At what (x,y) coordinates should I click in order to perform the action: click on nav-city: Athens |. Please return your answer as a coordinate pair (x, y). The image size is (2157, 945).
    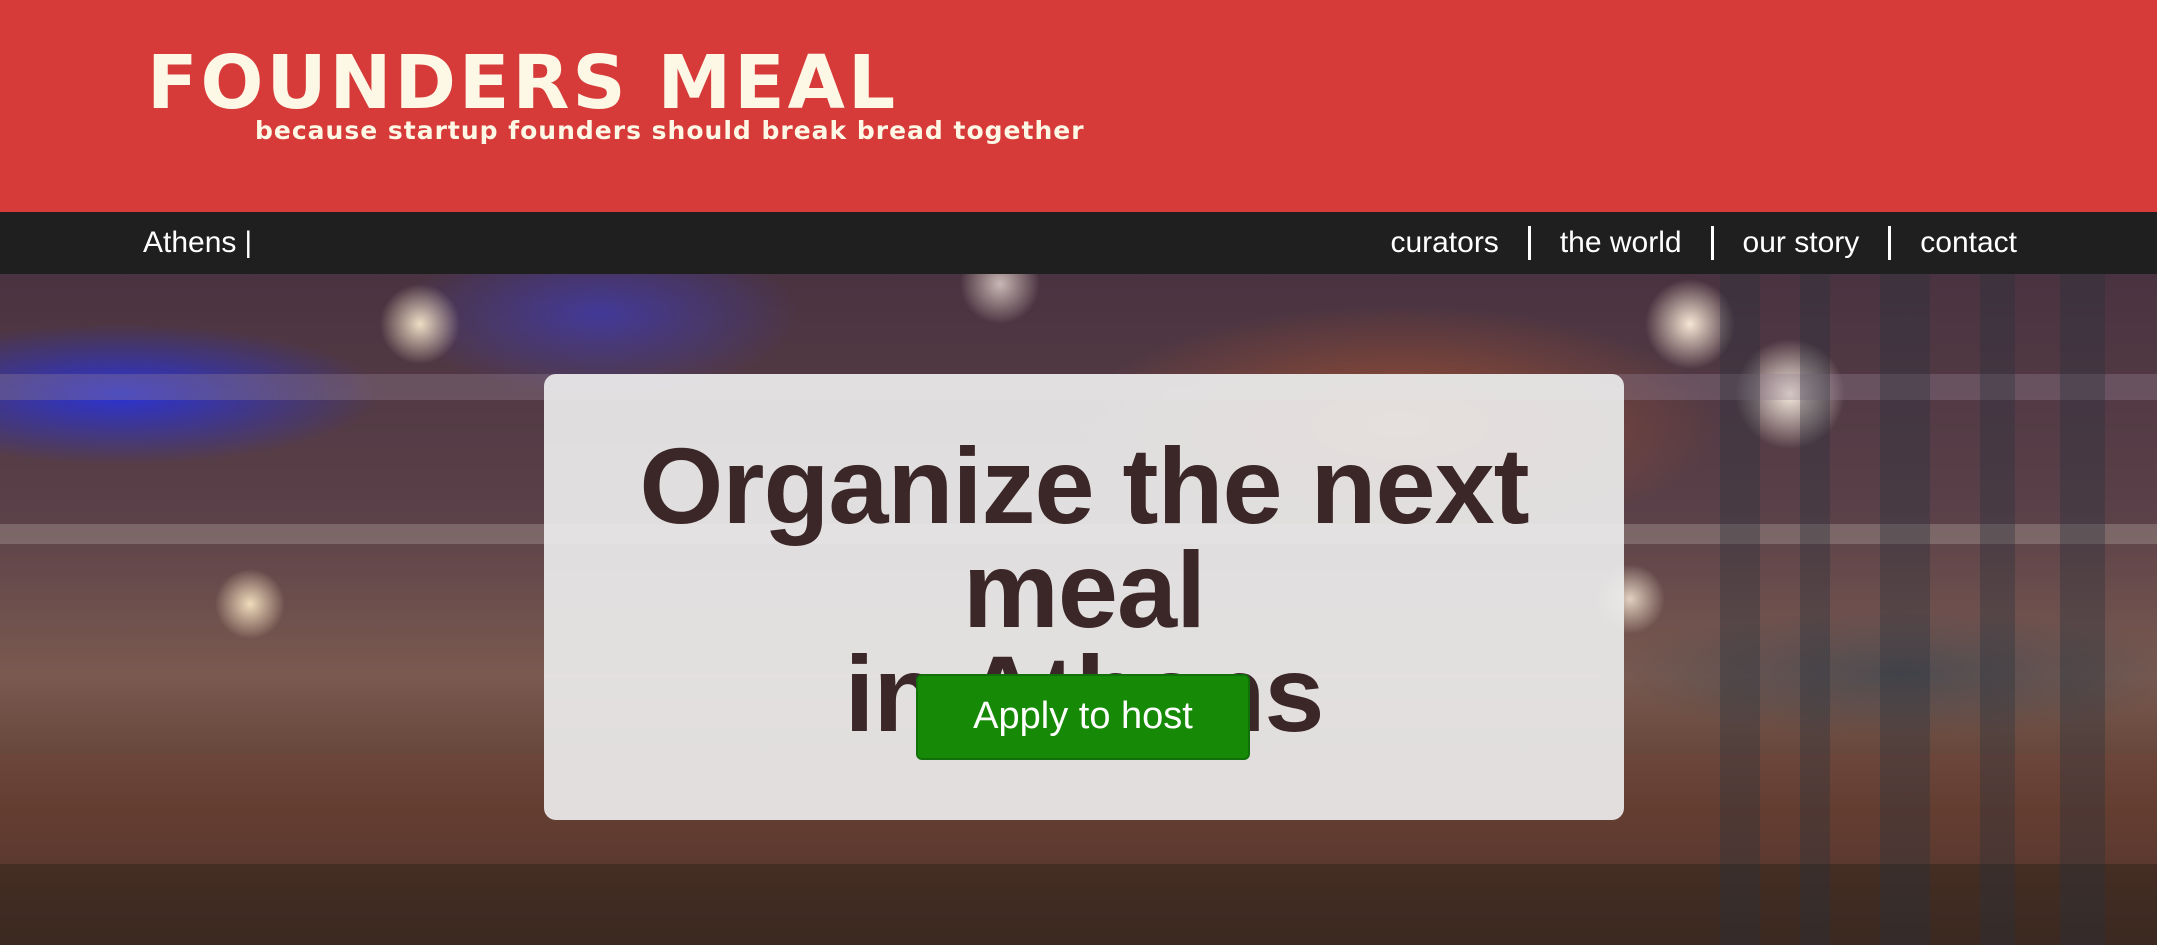
    Looking at the image, I should click on (197, 243).